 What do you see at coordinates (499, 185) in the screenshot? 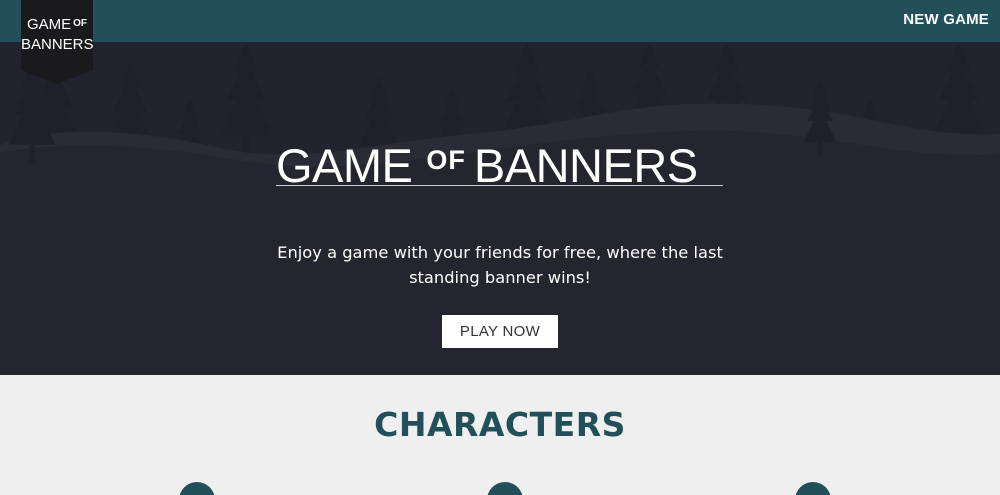
I see `title-divider` at bounding box center [499, 185].